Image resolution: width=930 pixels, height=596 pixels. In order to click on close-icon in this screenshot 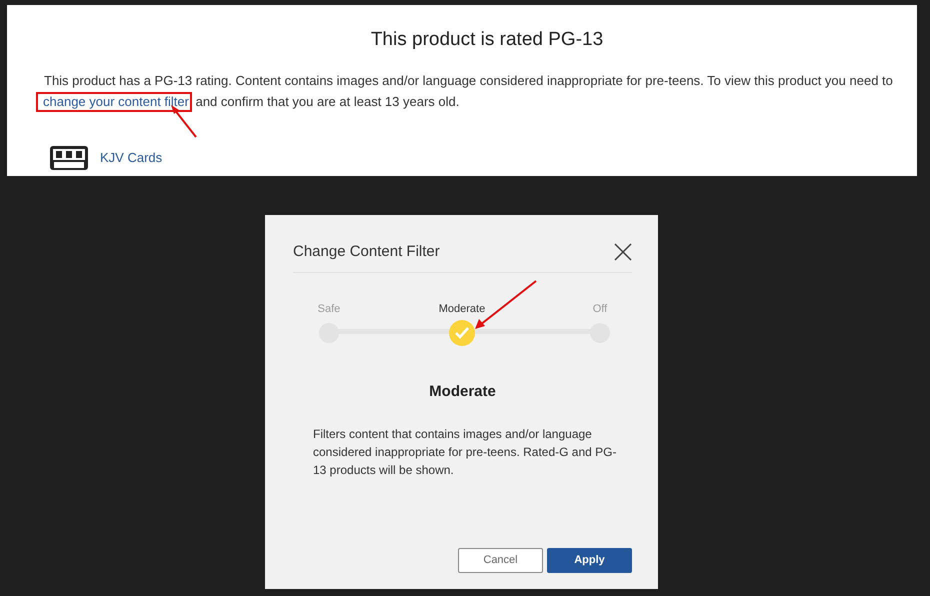, I will do `click(623, 252)`.